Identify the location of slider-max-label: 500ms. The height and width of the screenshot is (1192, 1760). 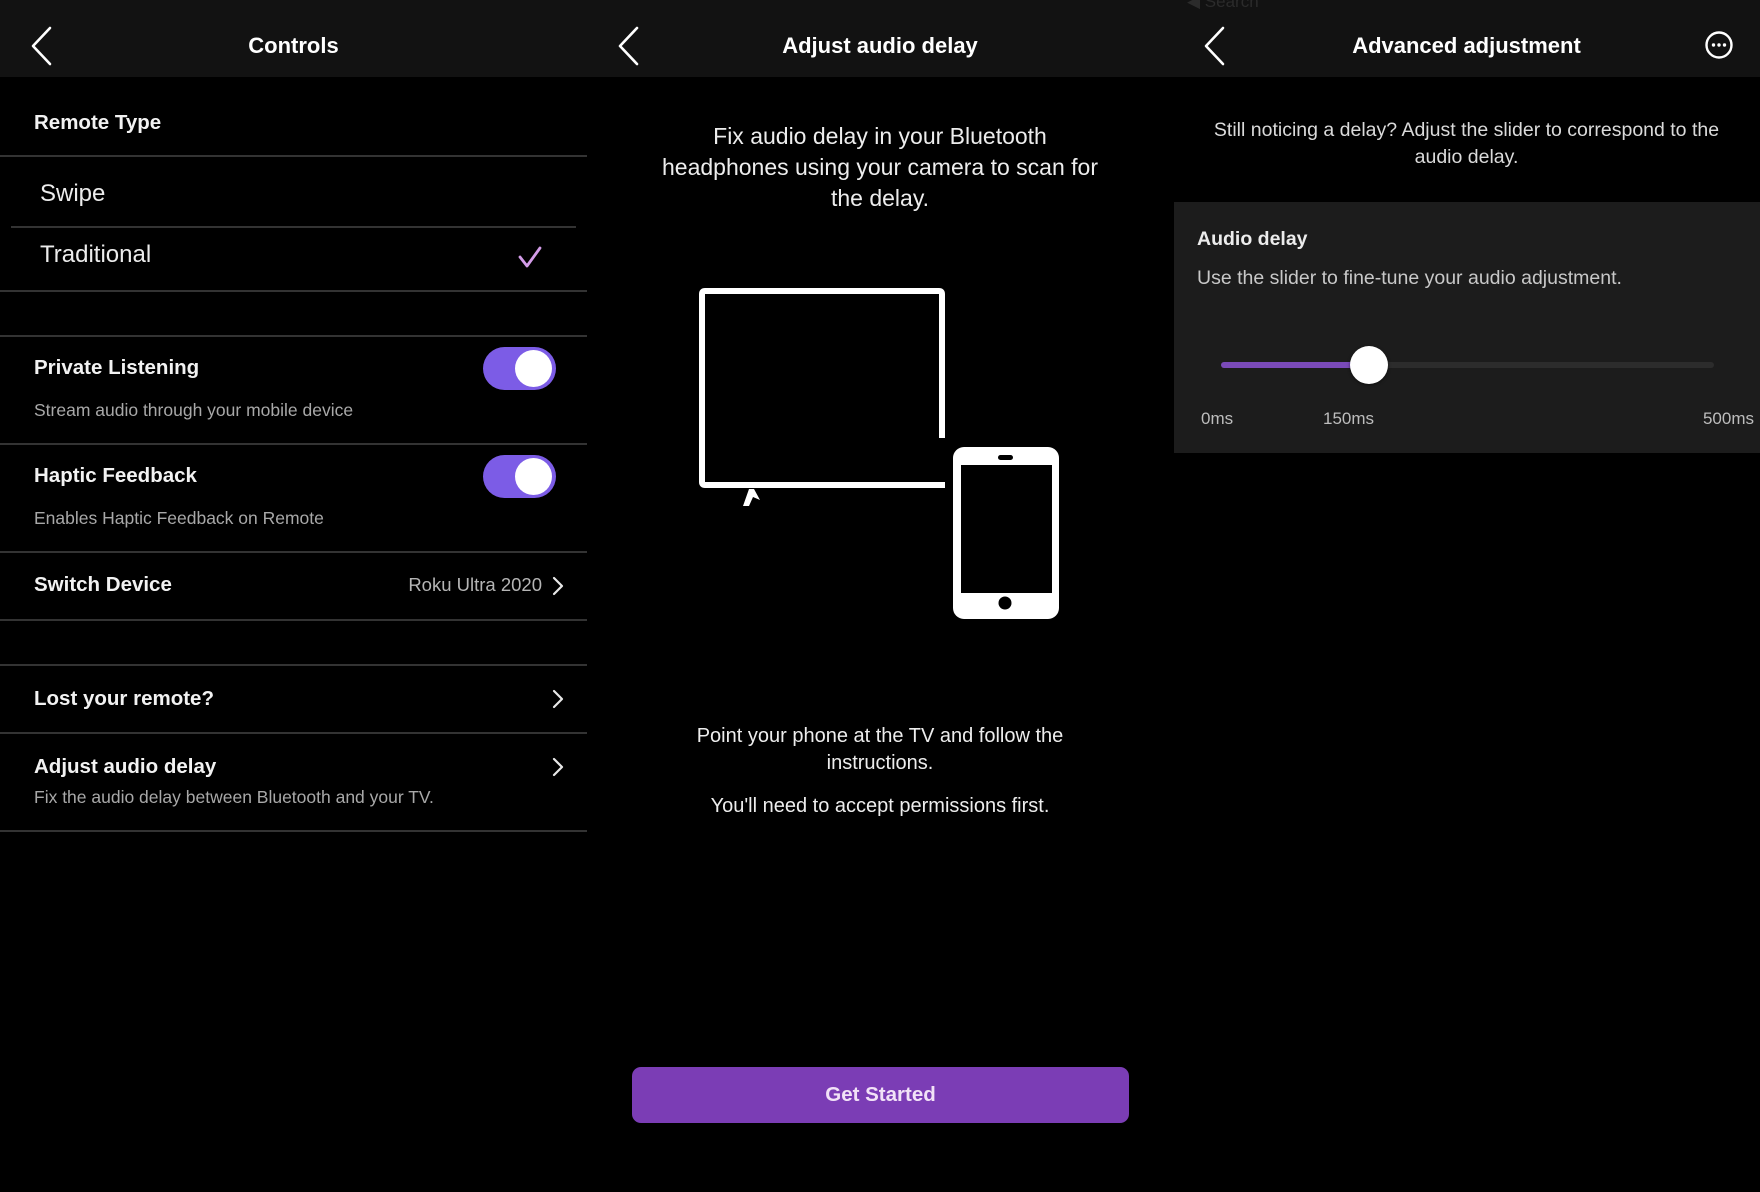
(1728, 418).